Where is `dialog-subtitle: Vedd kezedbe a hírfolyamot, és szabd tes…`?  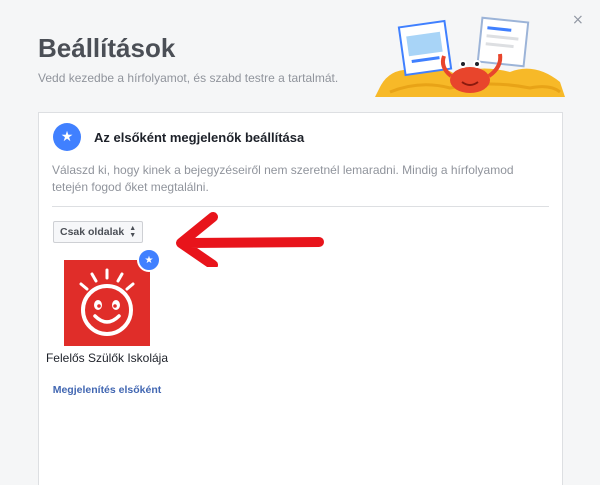 dialog-subtitle: Vedd kezedbe a hírfolyamot, és szabd tes… is located at coordinates (188, 78).